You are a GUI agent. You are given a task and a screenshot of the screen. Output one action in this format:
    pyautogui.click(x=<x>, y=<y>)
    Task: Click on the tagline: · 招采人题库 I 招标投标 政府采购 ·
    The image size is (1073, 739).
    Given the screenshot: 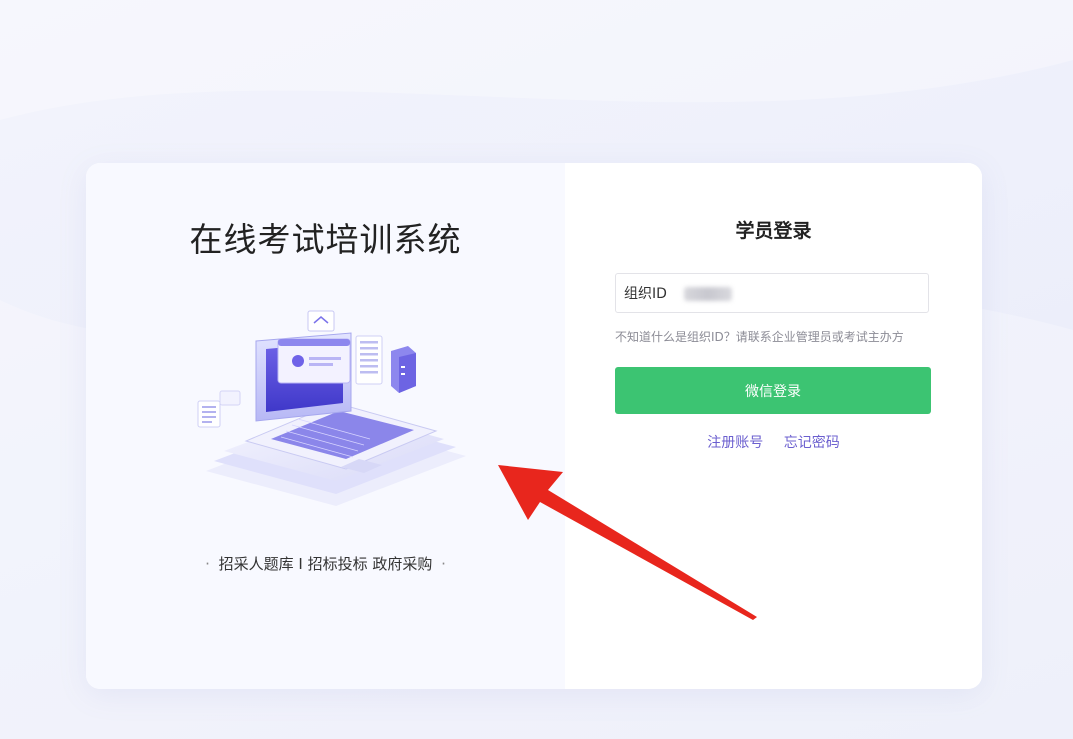 What is the action you would take?
    pyautogui.click(x=325, y=563)
    